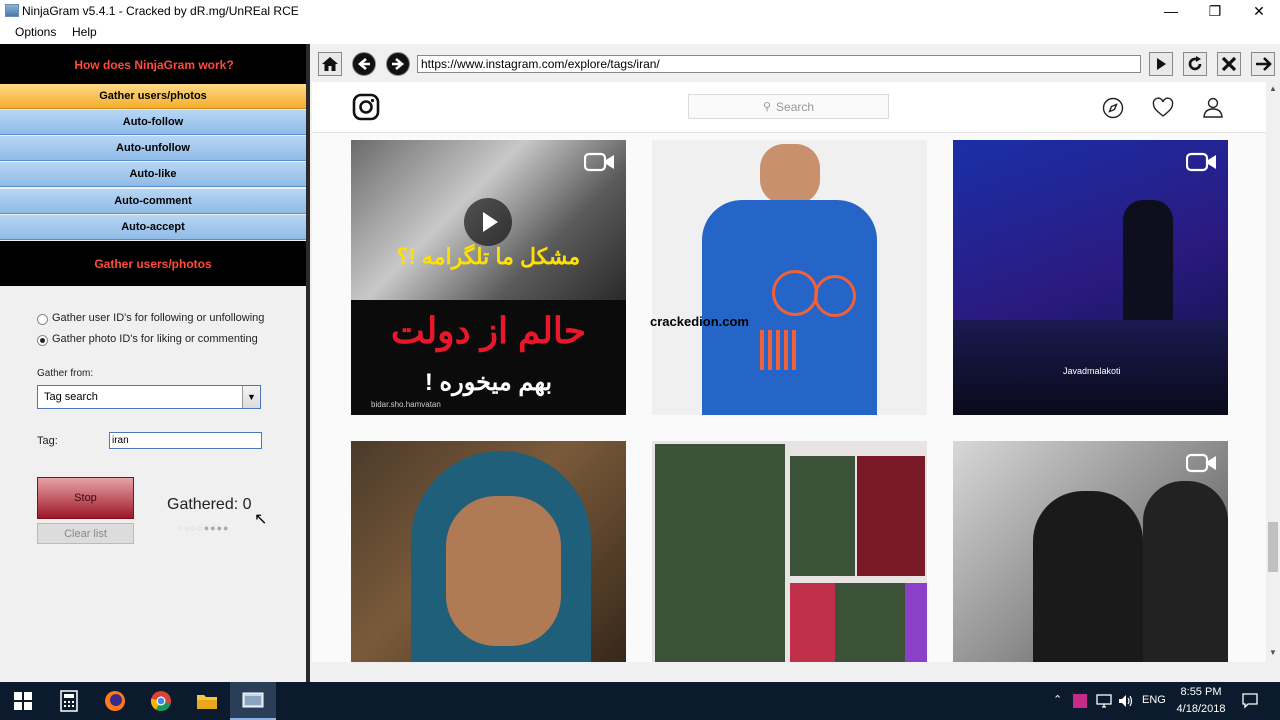  What do you see at coordinates (488, 222) in the screenshot?
I see `play-button-icon` at bounding box center [488, 222].